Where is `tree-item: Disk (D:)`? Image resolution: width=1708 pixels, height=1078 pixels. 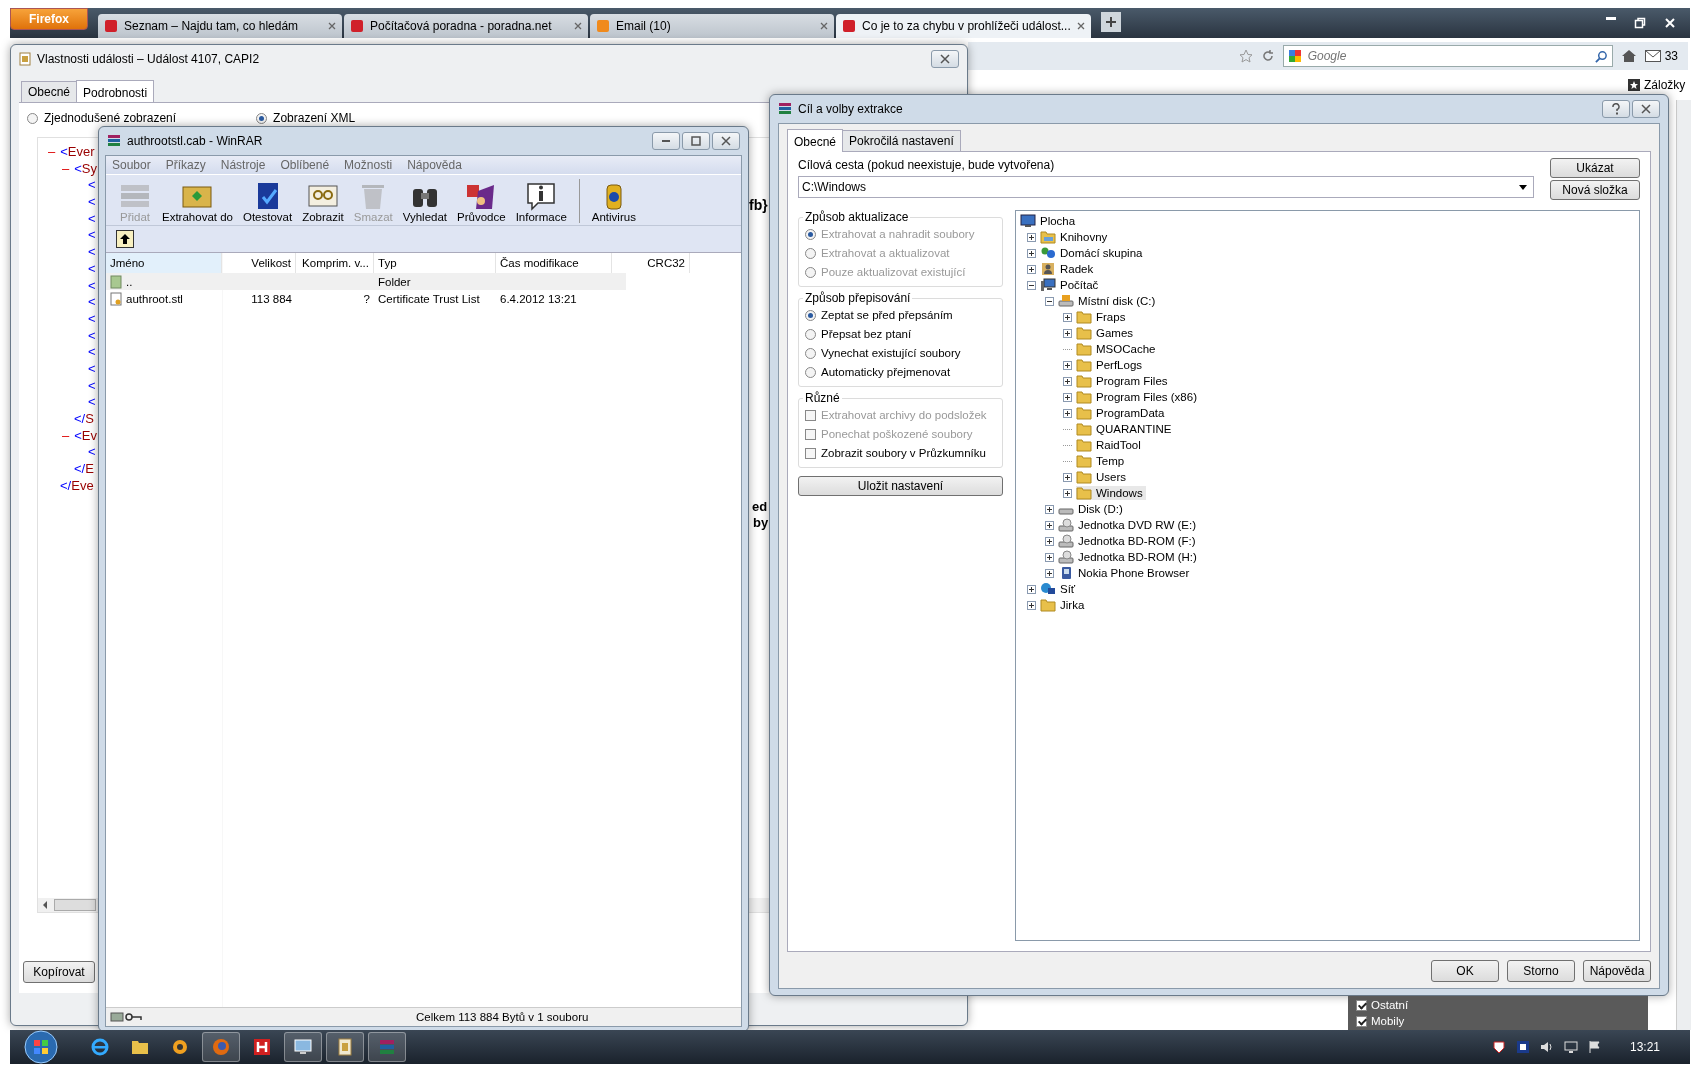 tree-item: Disk (D:) is located at coordinates (1092, 509).